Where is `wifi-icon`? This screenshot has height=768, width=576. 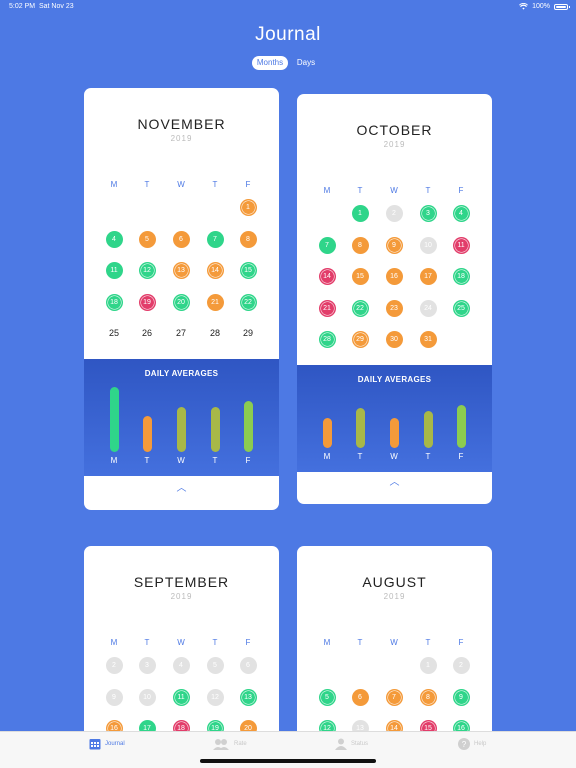
wifi-icon is located at coordinates (523, 6).